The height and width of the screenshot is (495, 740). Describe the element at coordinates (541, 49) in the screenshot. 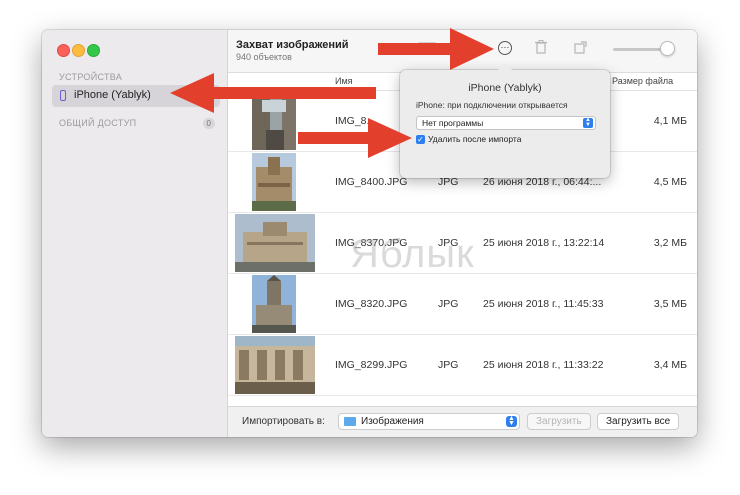

I see `delete-icon` at that location.